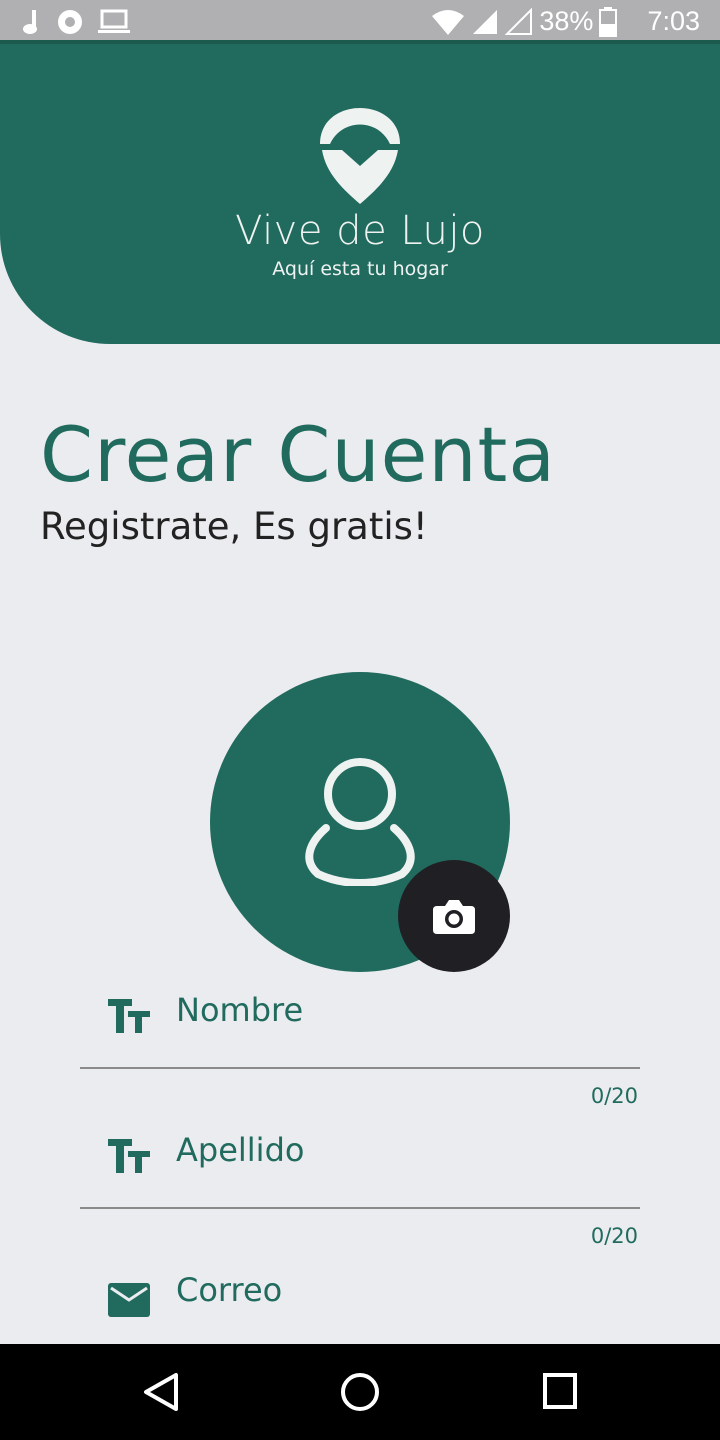 The height and width of the screenshot is (1440, 720). Describe the element at coordinates (566, 21) in the screenshot. I see `battery-percent: 38%` at that location.